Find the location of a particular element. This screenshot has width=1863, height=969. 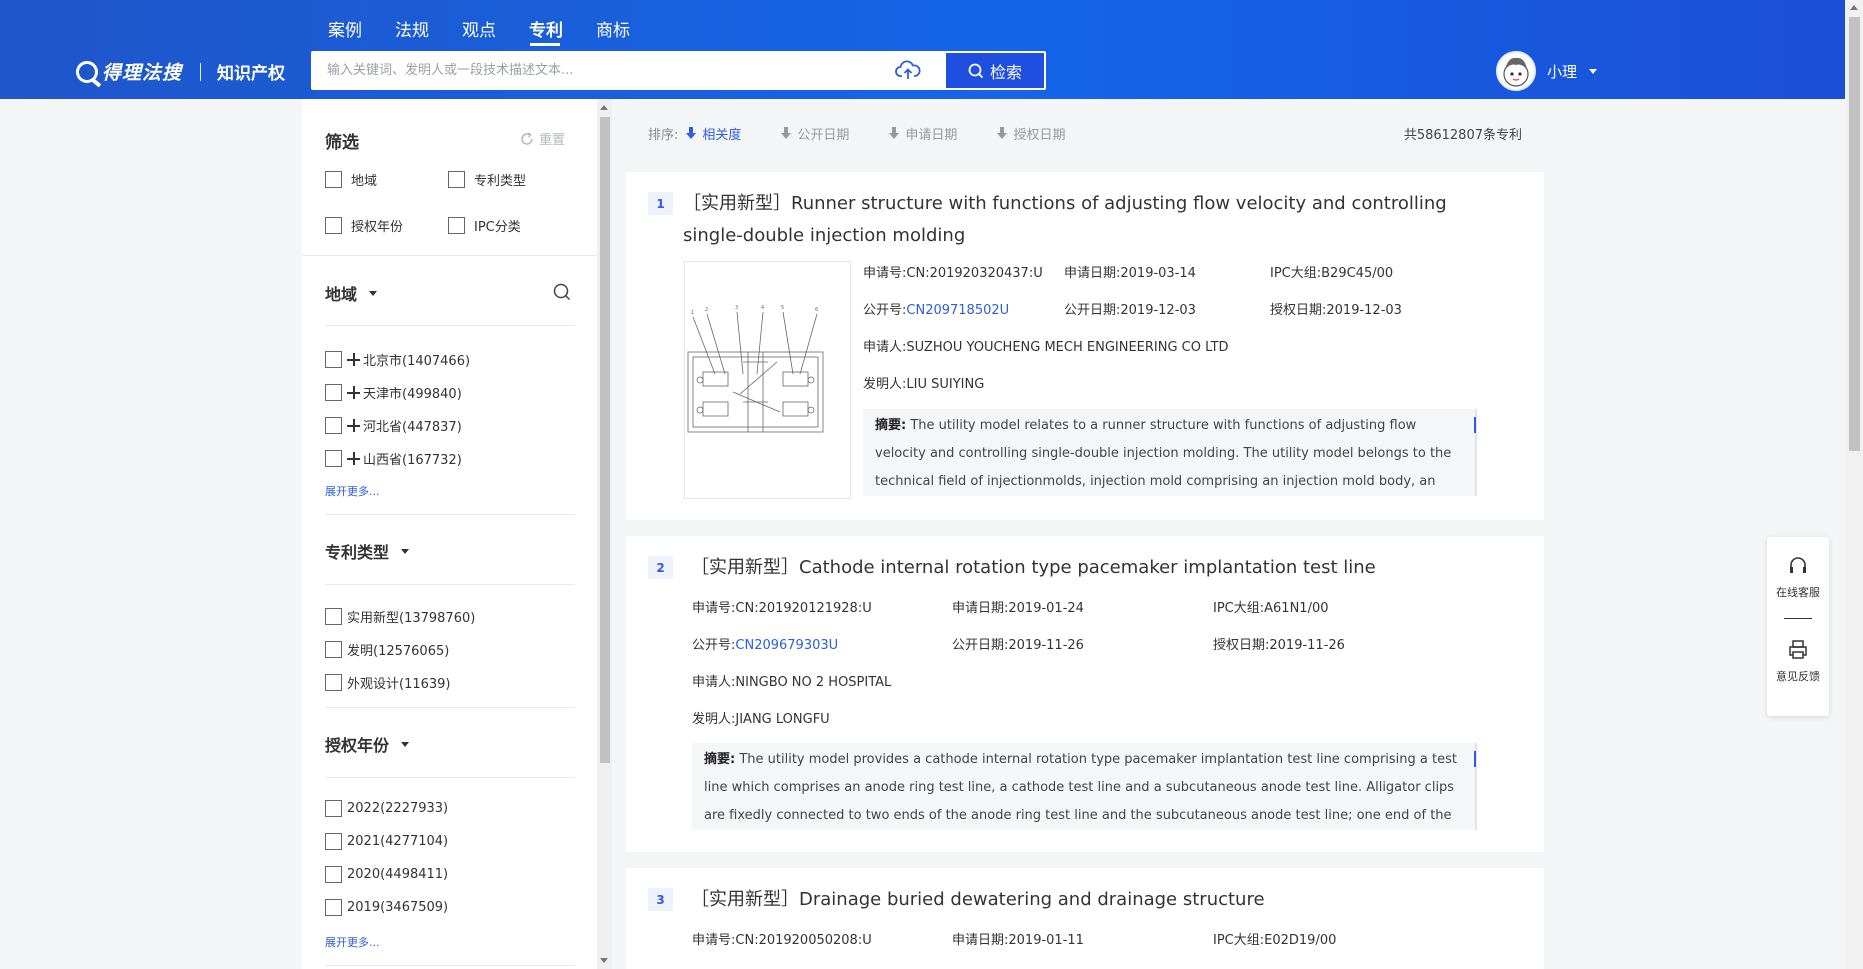

svg-text: 3 is located at coordinates (736, 308).